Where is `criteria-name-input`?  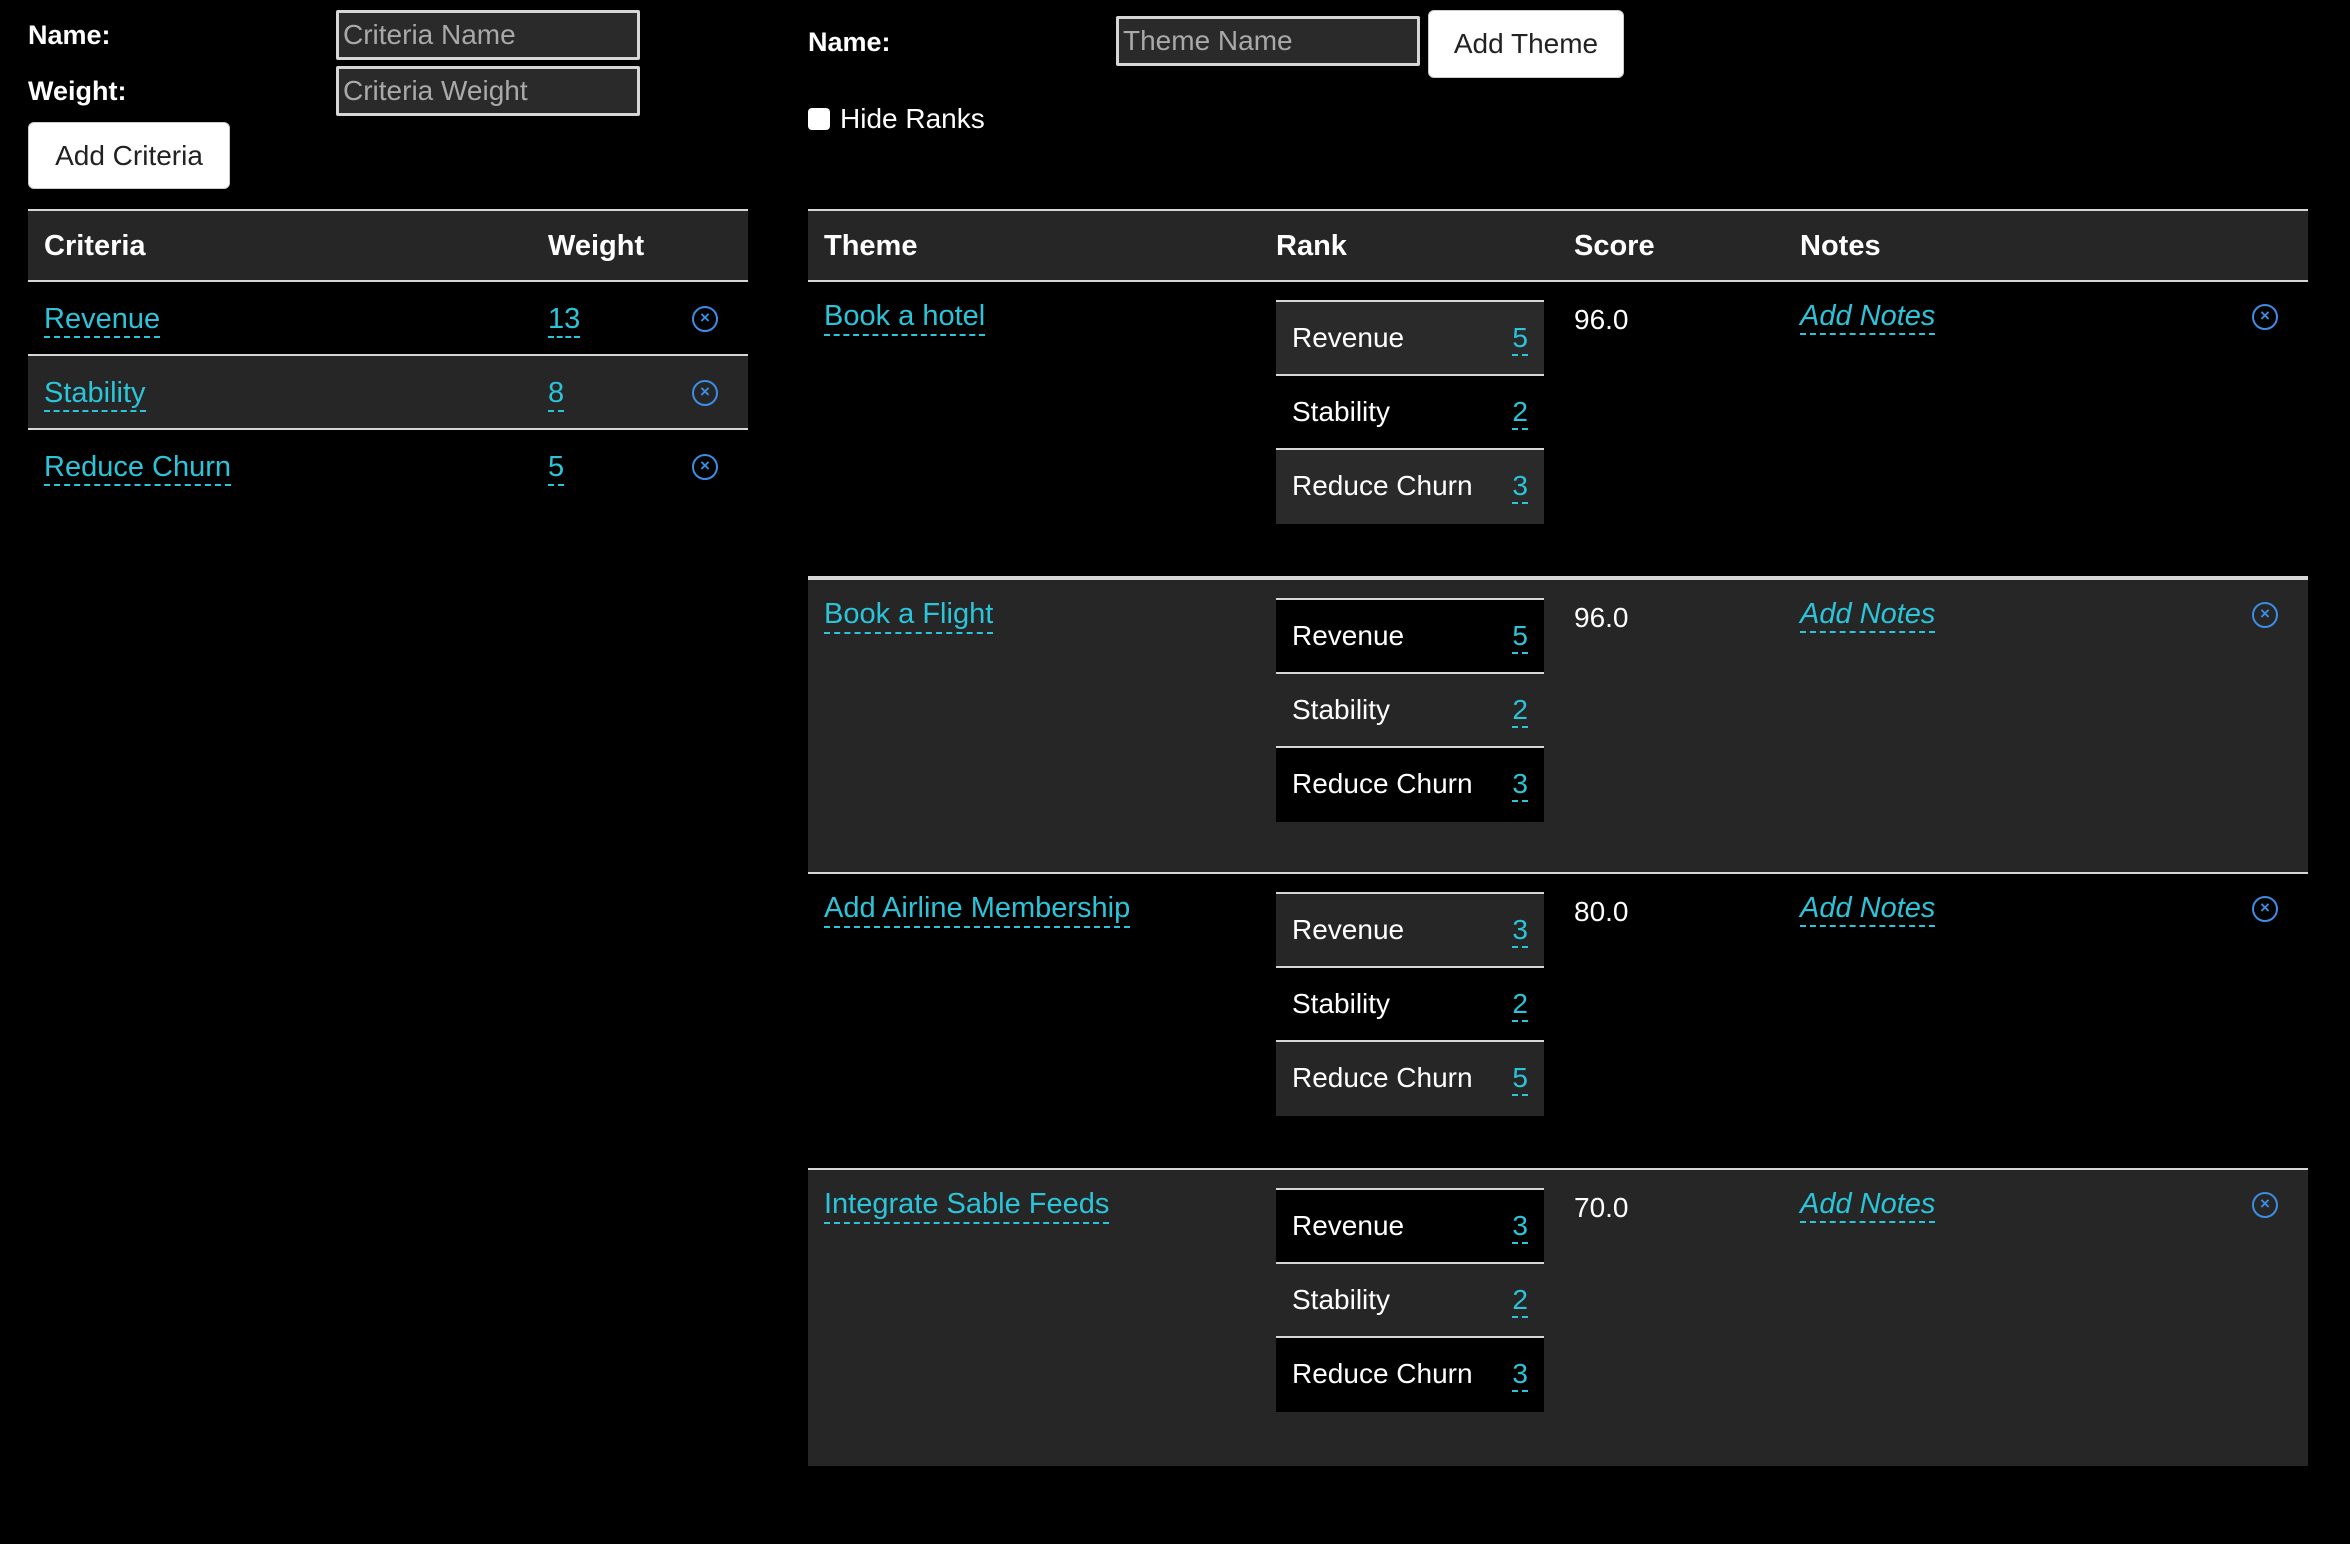 criteria-name-input is located at coordinates (488, 35).